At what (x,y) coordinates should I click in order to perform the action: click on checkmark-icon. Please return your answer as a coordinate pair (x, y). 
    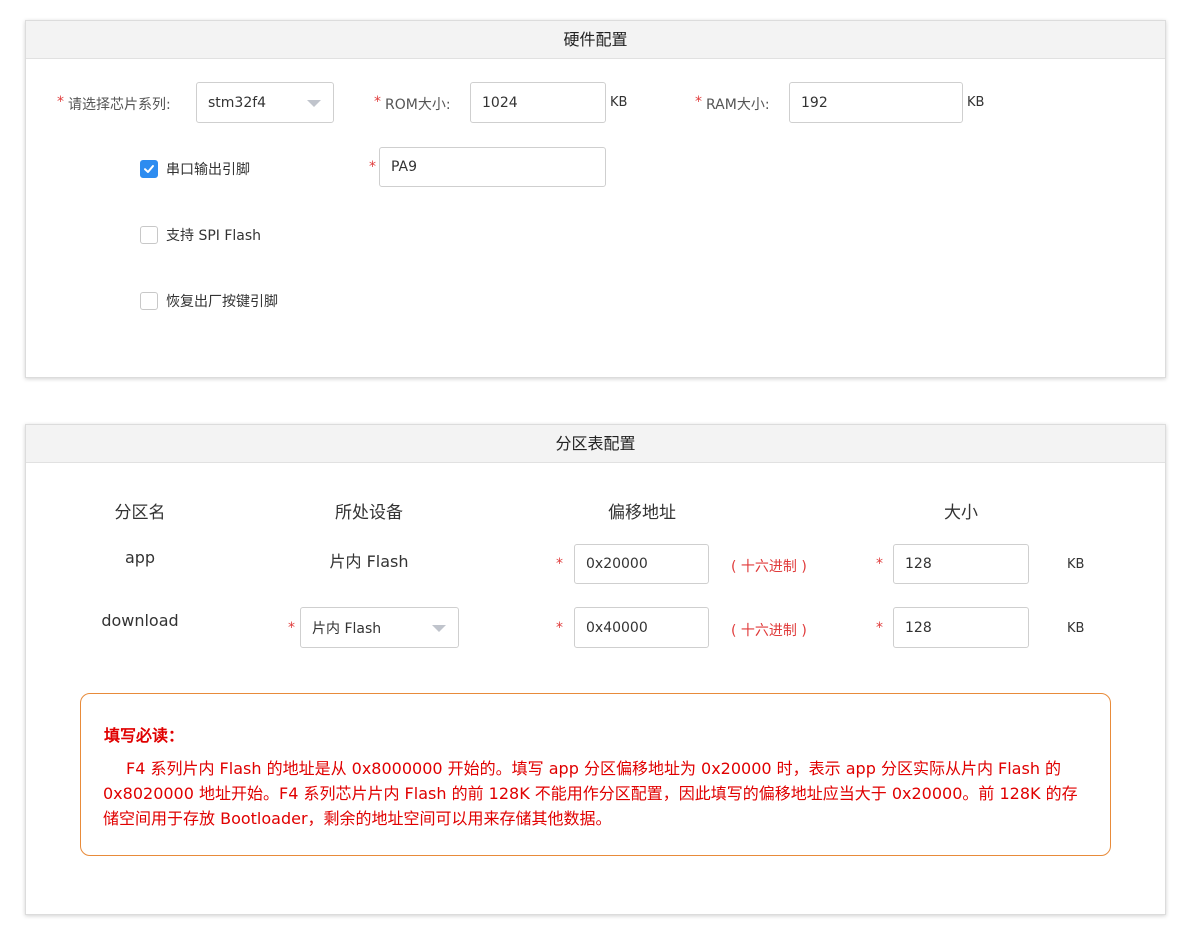
    Looking at the image, I should click on (149, 169).